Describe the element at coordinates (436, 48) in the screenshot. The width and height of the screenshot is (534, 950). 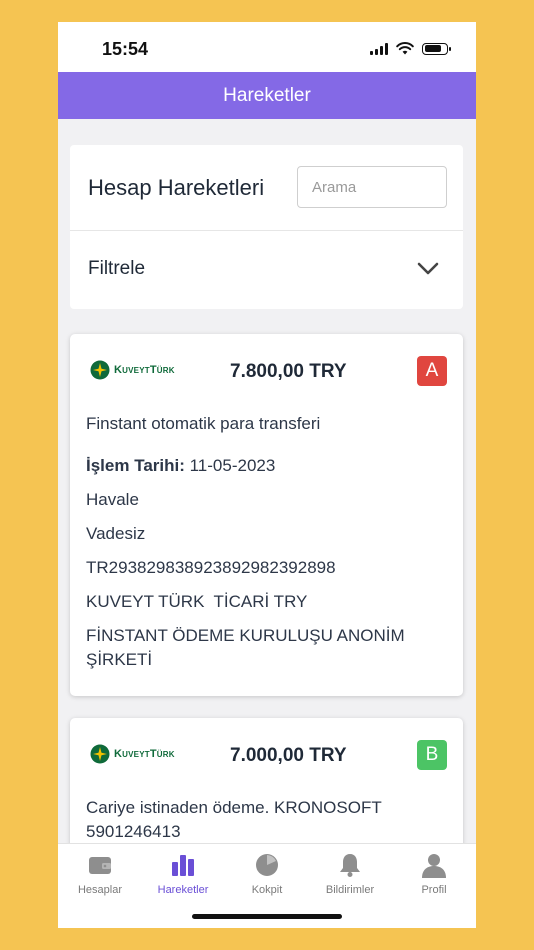
I see `battery-icon` at that location.